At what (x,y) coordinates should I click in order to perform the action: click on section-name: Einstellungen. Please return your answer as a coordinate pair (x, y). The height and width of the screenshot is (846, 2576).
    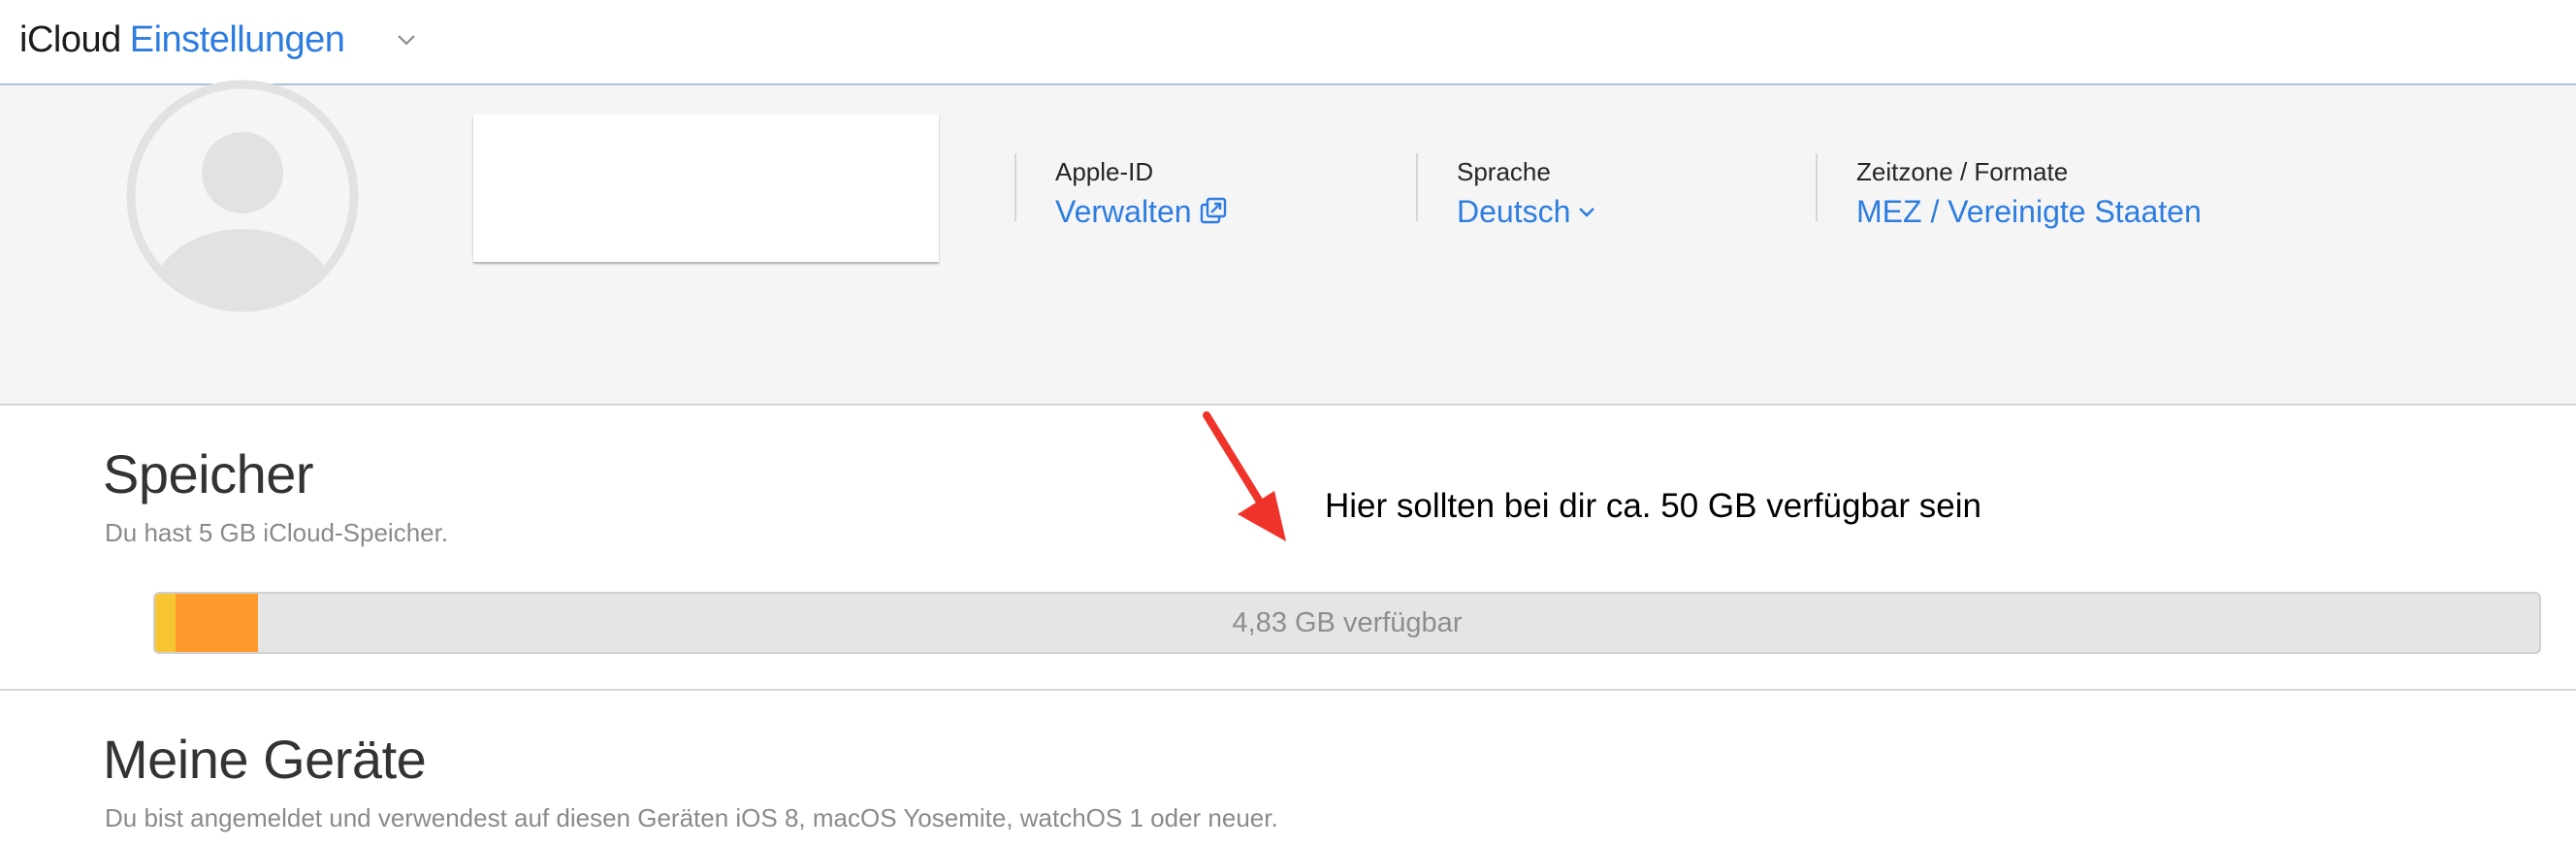
    Looking at the image, I should click on (237, 39).